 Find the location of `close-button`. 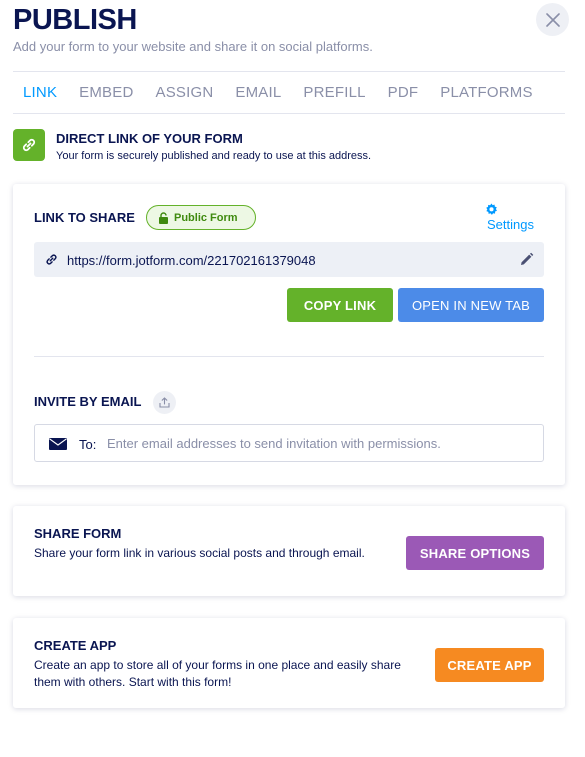

close-button is located at coordinates (552, 19).